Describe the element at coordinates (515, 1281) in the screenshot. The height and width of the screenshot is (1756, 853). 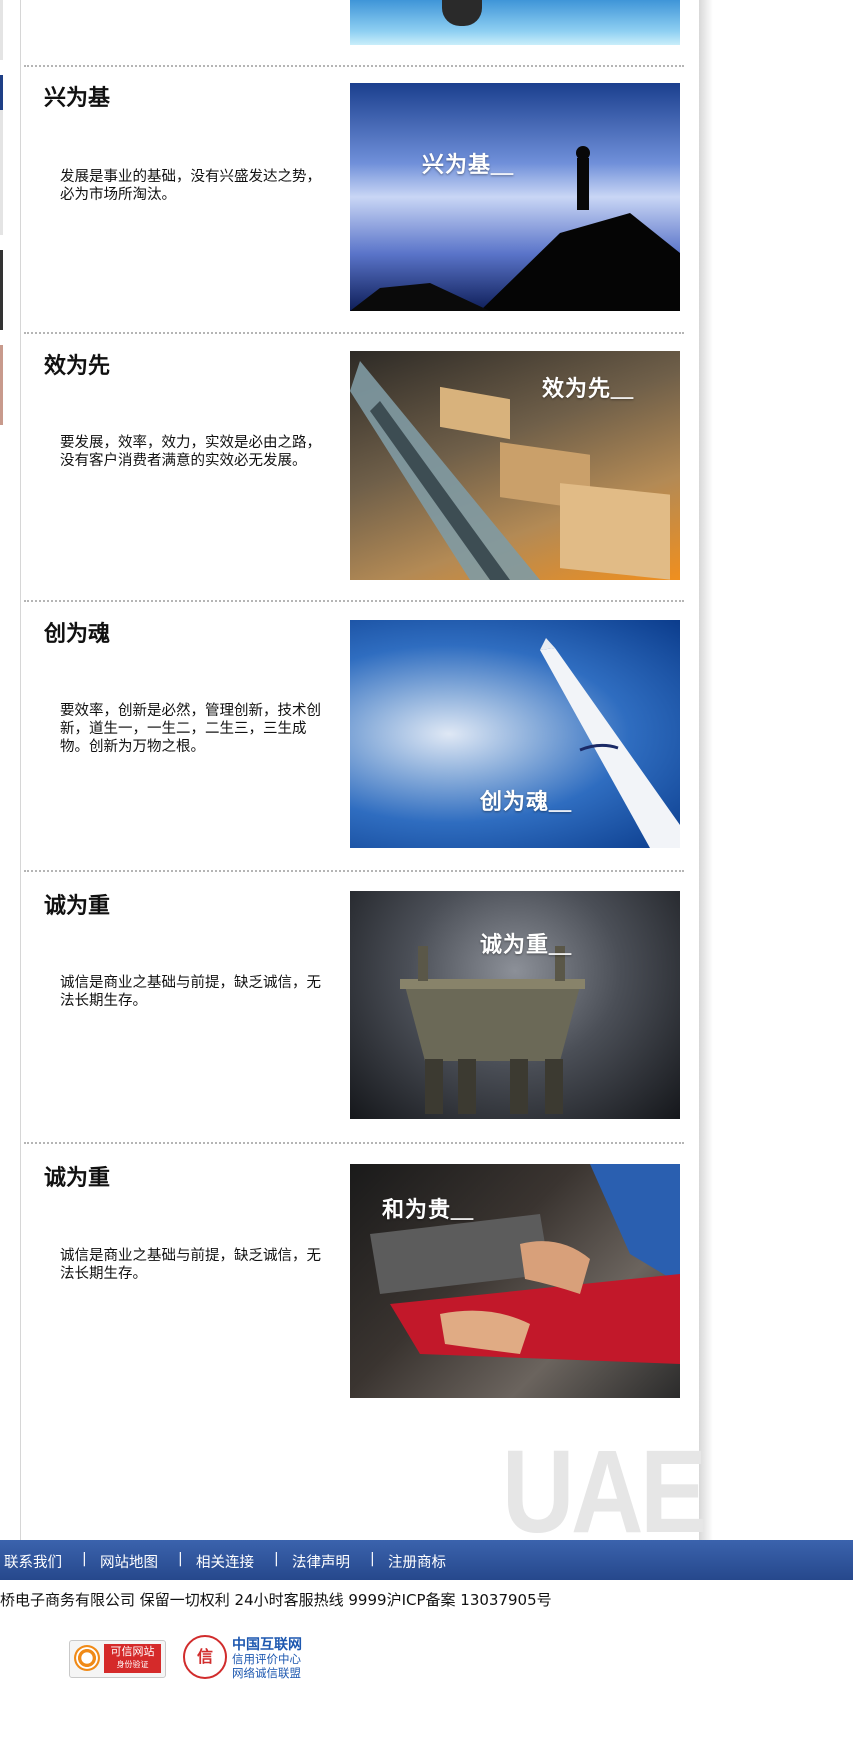
I see `section-image-hands: 和为贵＿` at that location.